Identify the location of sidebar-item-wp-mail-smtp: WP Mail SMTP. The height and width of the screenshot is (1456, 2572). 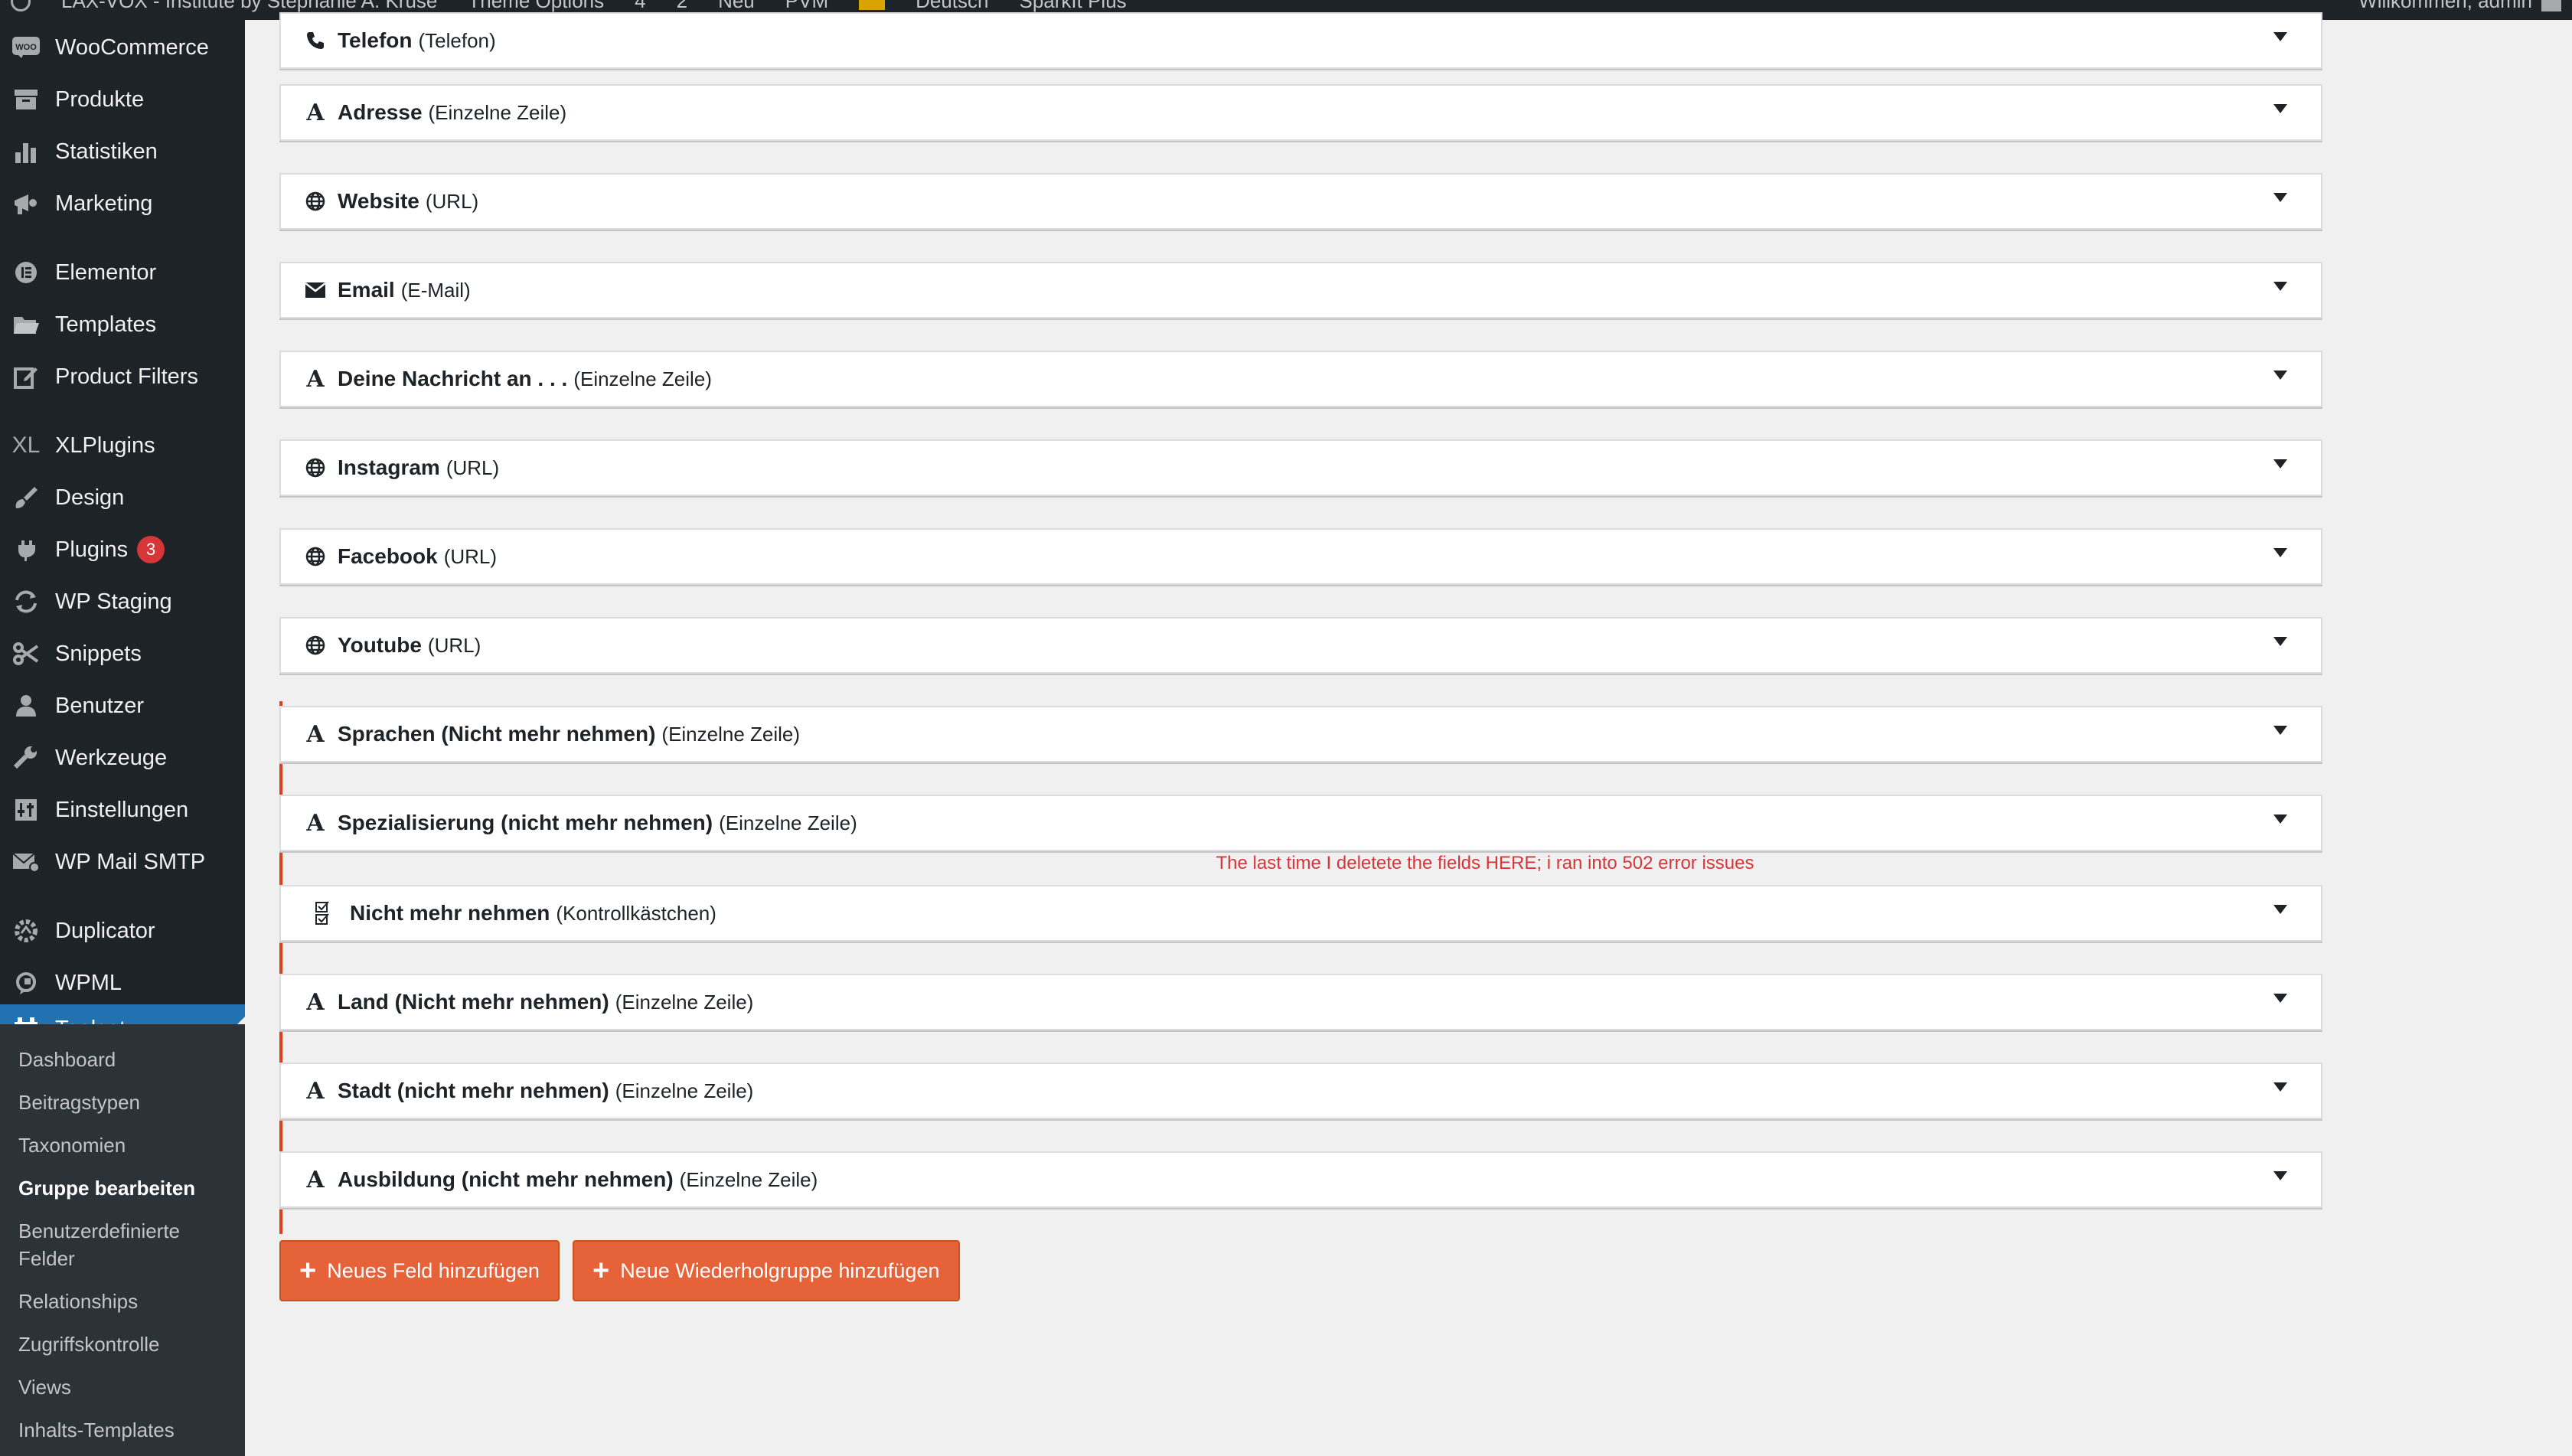
(122, 861).